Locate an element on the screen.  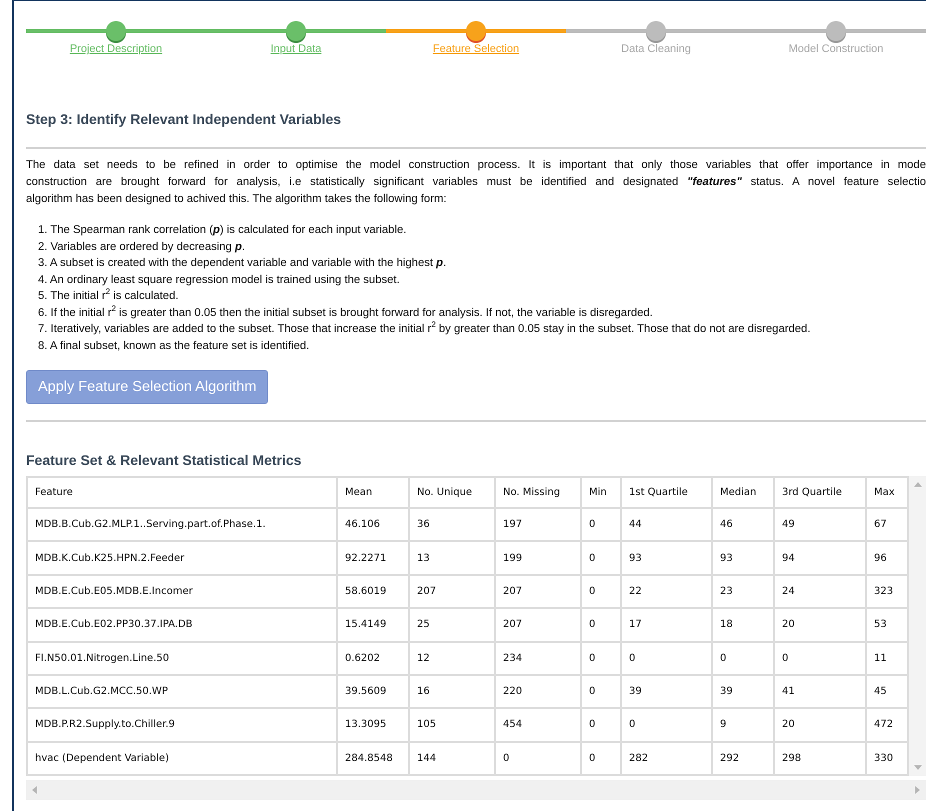
table-cell: 284.8548 is located at coordinates (373, 758).